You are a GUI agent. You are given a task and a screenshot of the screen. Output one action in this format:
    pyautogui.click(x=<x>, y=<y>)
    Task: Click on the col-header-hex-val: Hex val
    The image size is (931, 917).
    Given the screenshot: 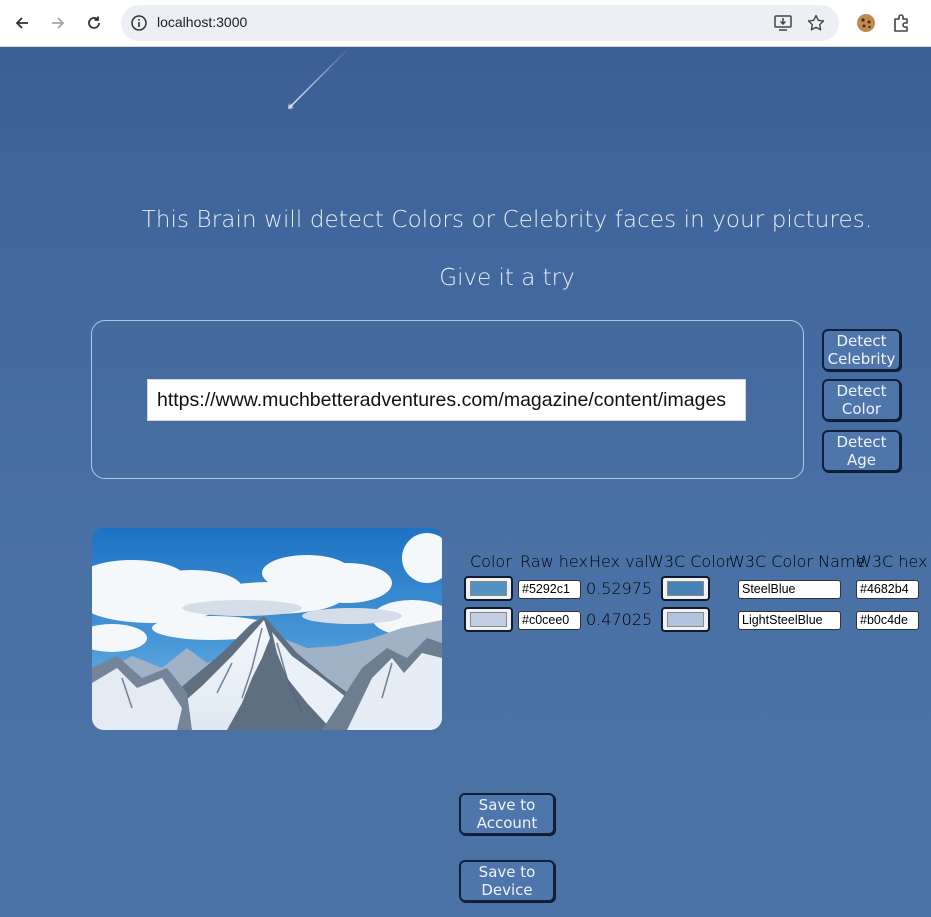 What is the action you would take?
    pyautogui.click(x=619, y=561)
    